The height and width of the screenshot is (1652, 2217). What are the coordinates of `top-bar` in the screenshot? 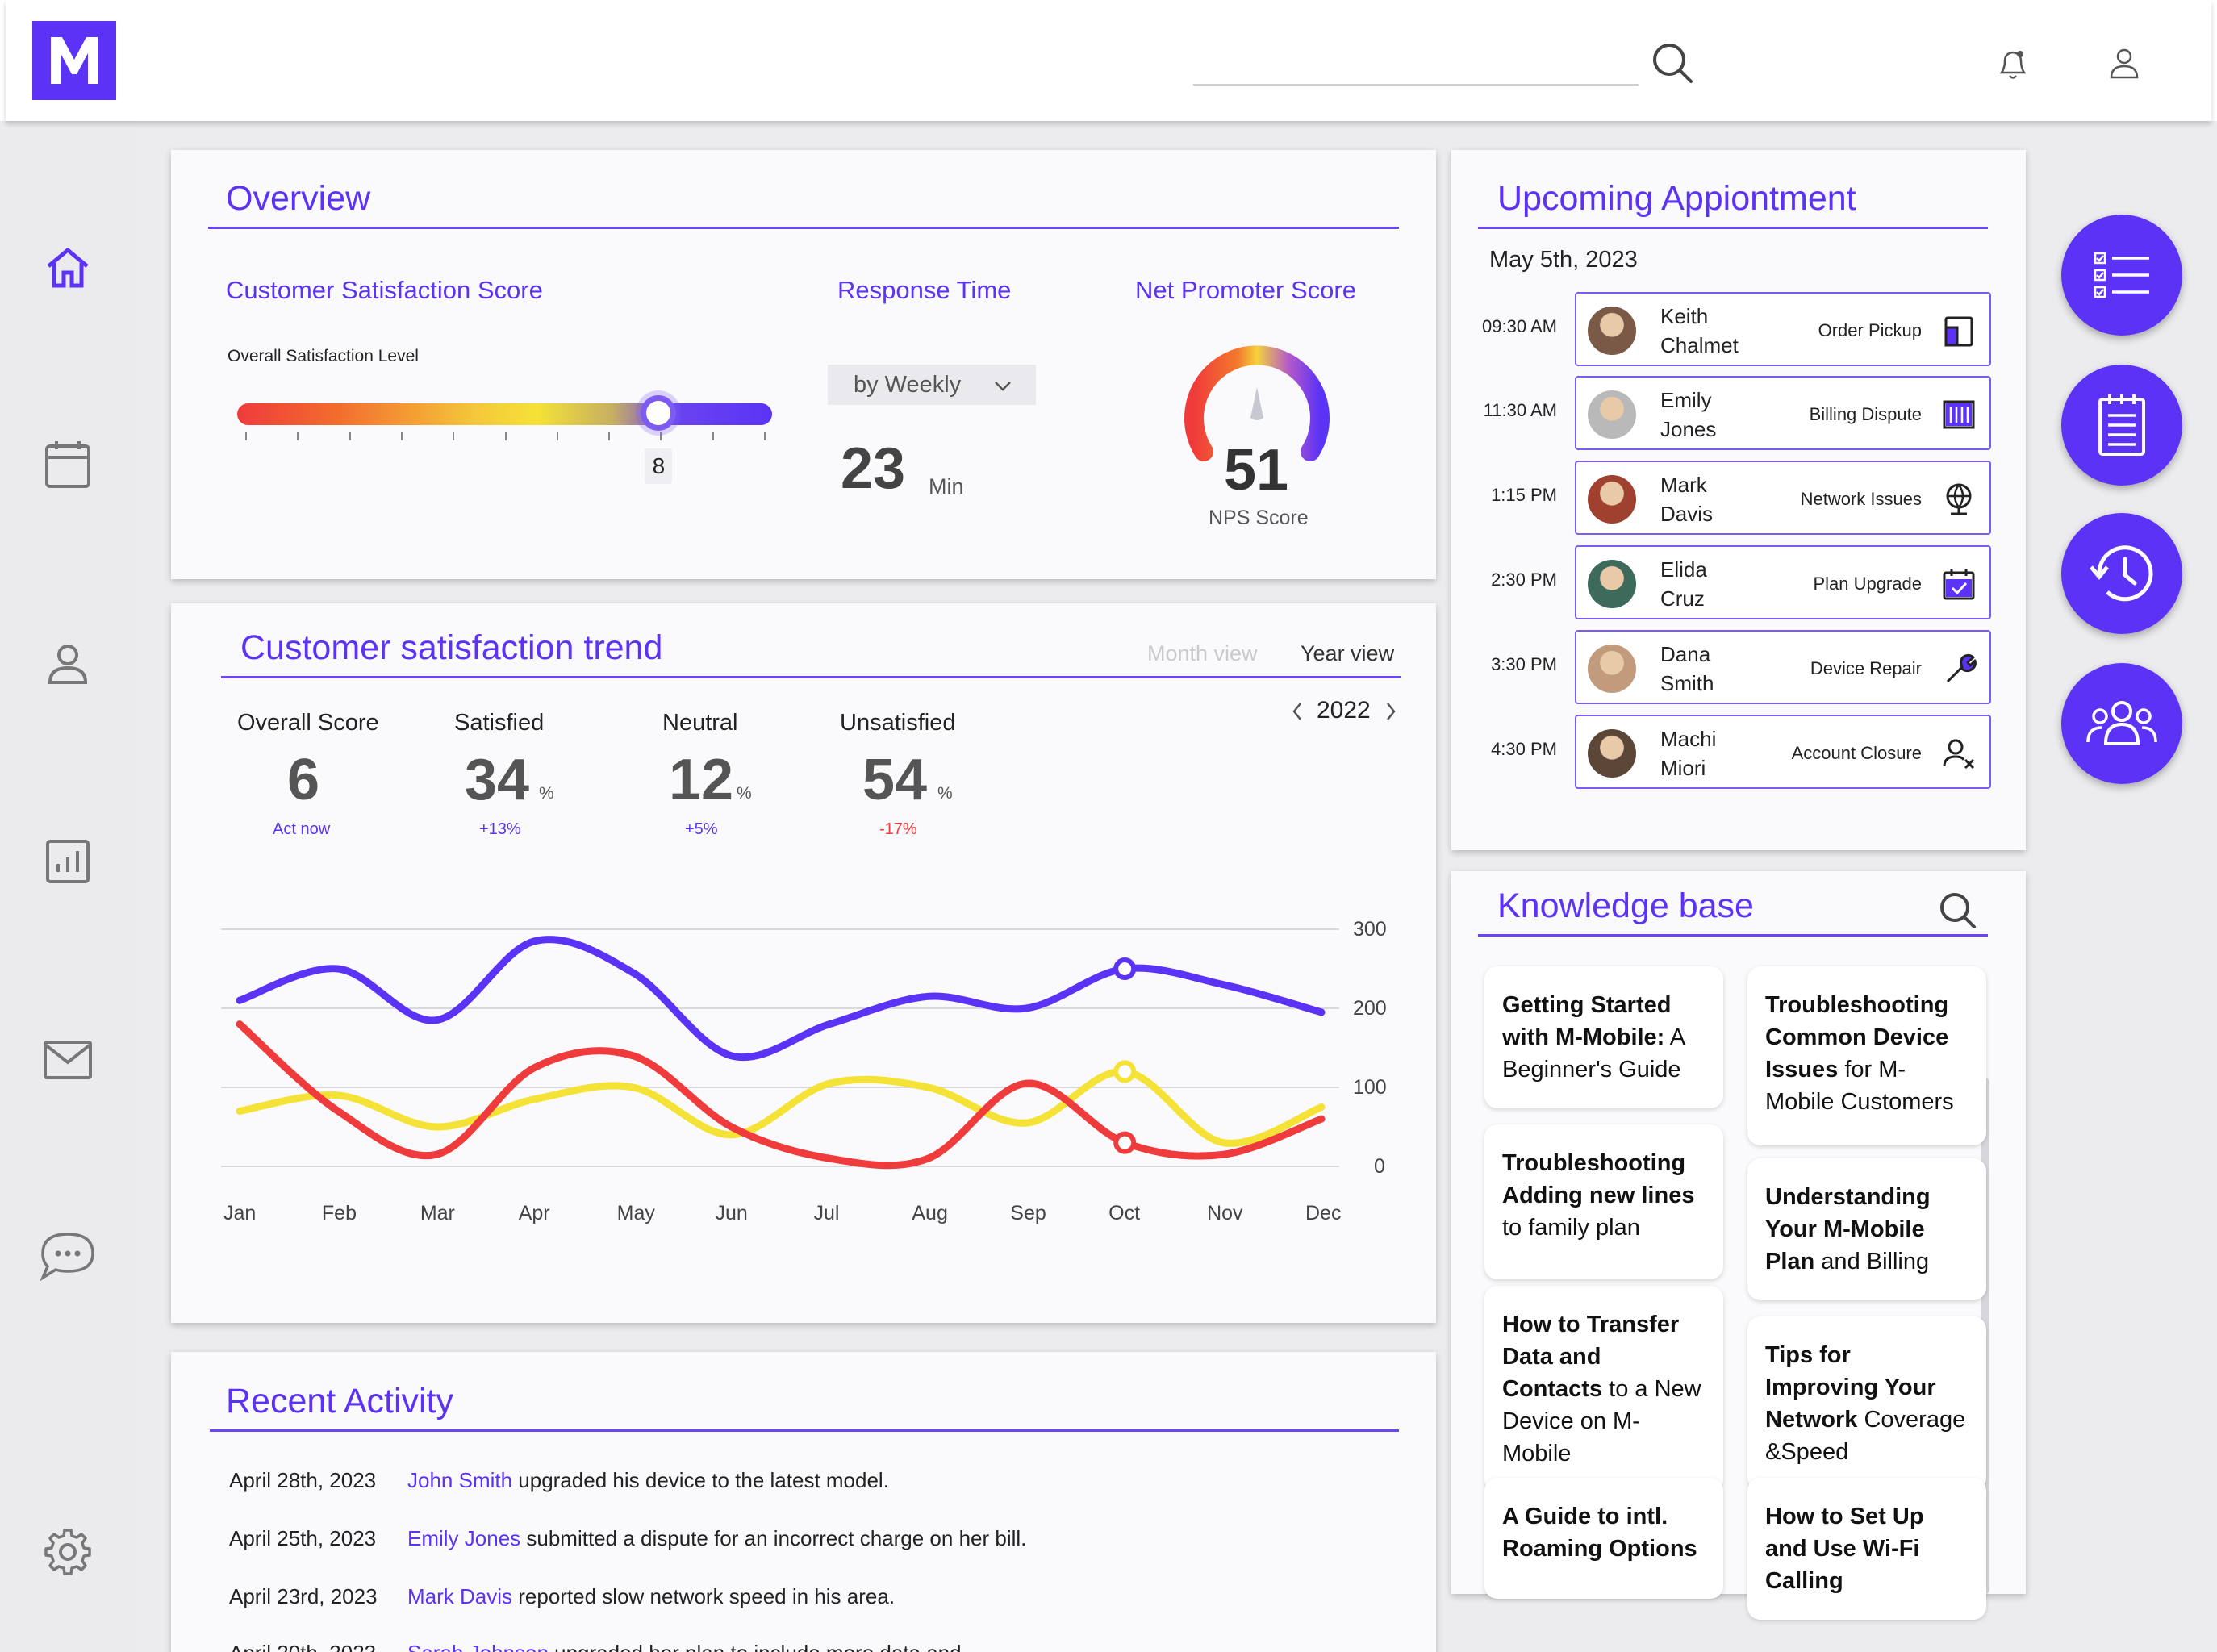 It's located at (1108, 60).